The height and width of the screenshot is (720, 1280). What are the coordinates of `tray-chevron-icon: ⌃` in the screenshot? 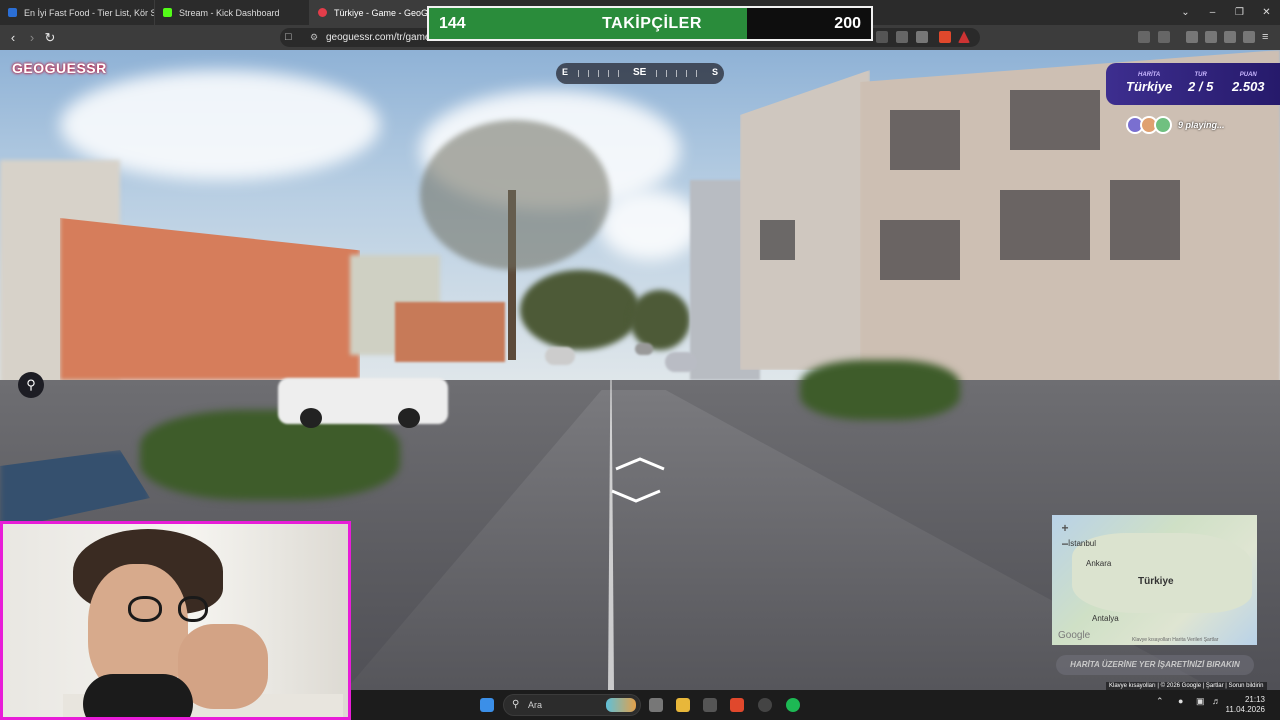 It's located at (1160, 701).